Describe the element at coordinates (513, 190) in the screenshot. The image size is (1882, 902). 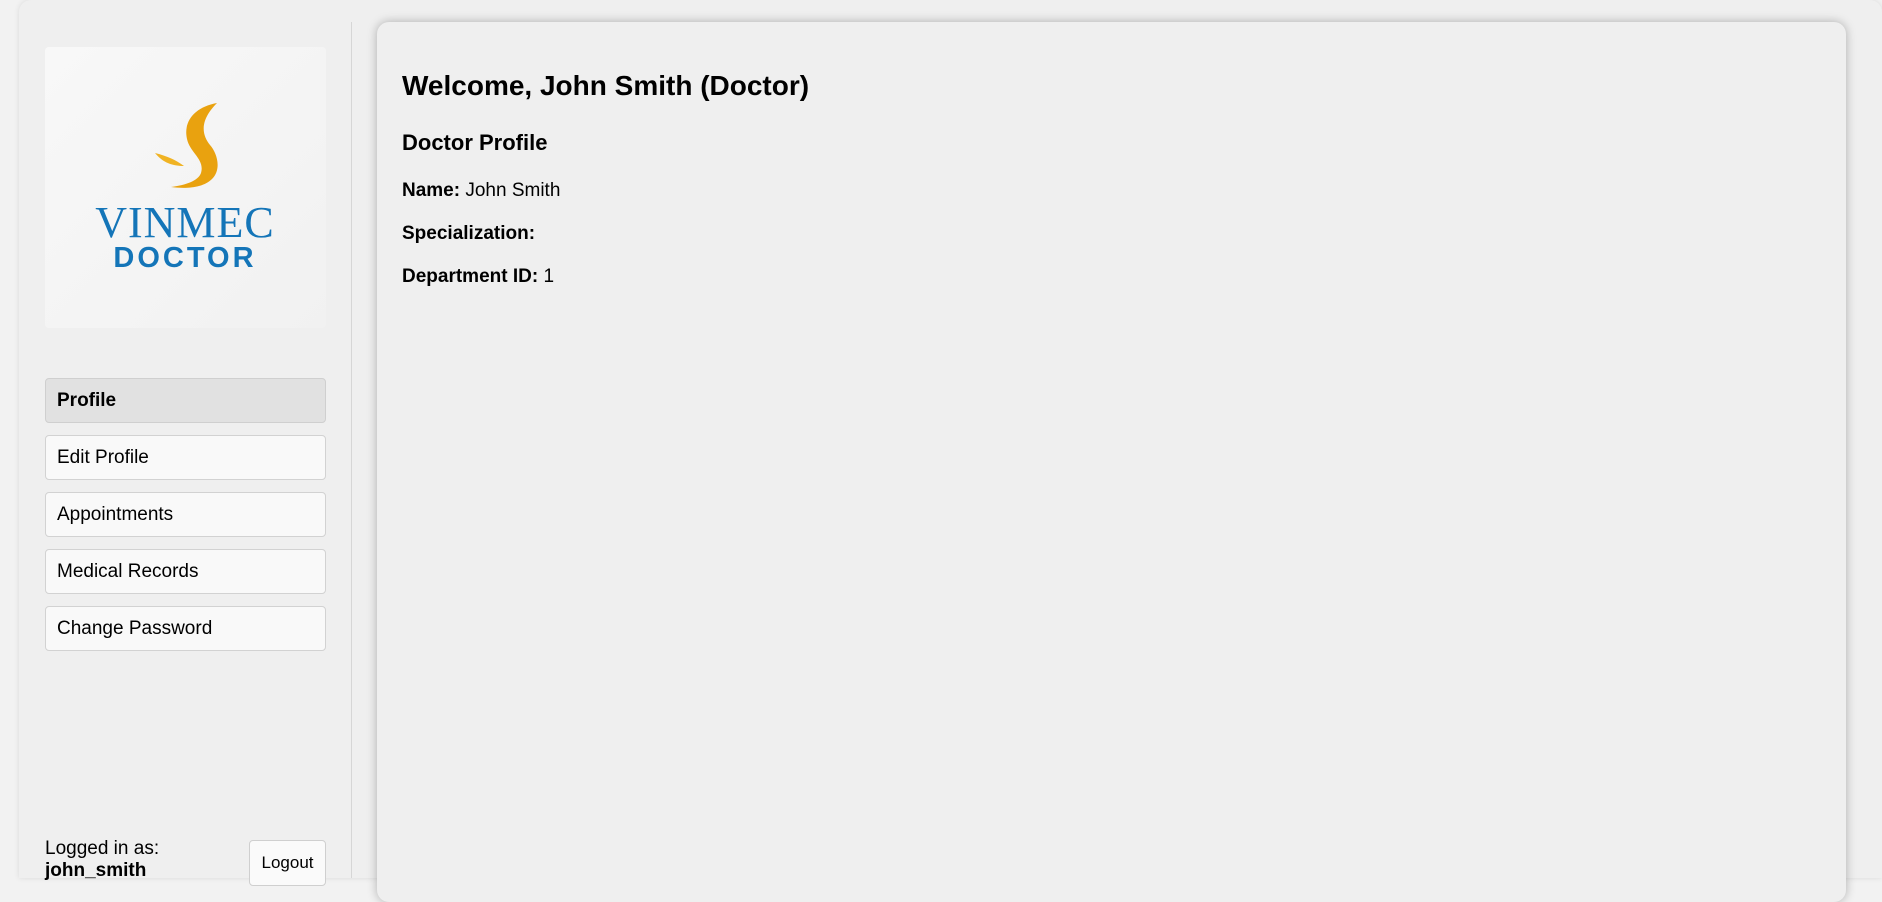
I see `name-value: John Smith` at that location.